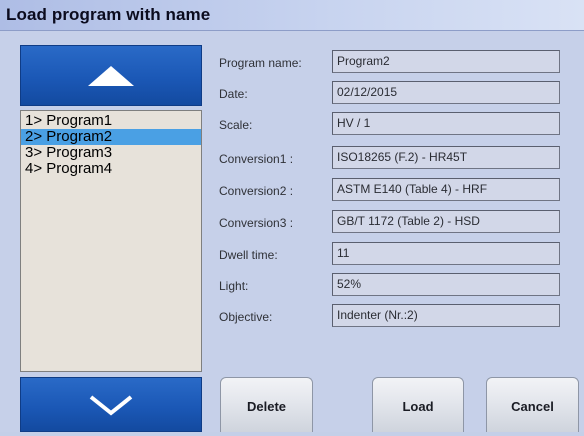 Image resolution: width=584 pixels, height=436 pixels. What do you see at coordinates (111, 153) in the screenshot?
I see `list-item-program3: 3> Program3` at bounding box center [111, 153].